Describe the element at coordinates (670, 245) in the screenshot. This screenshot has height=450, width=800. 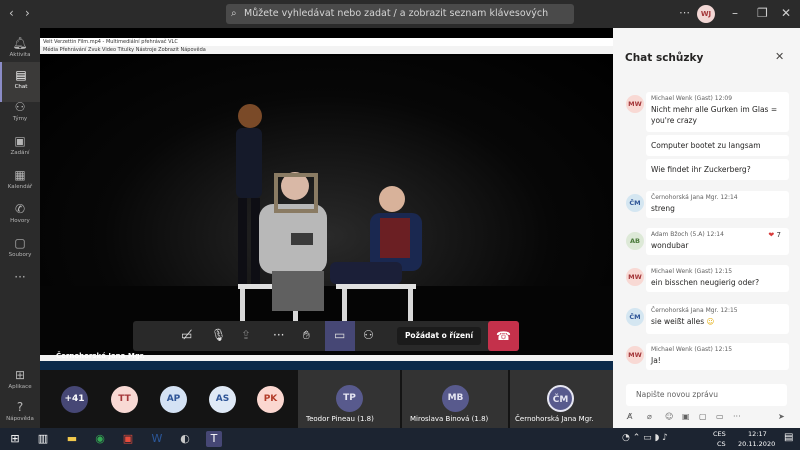
I see `message-text: wondubar` at that location.